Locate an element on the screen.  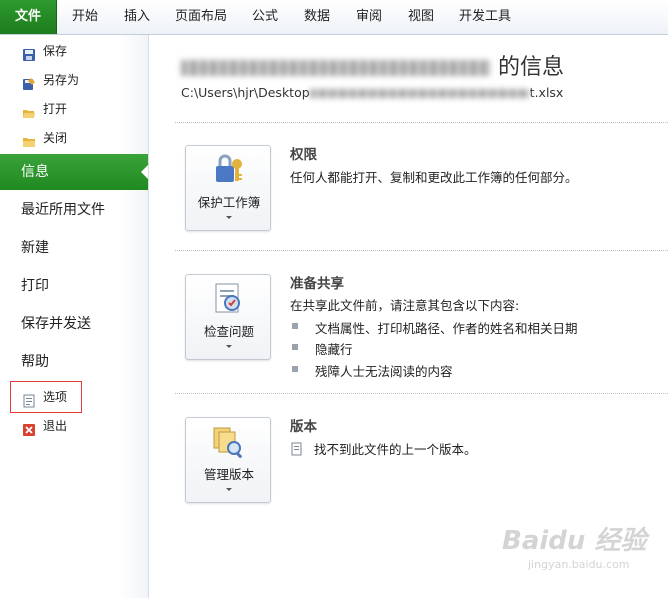
tab-file: 文件 is located at coordinates (28, 17).